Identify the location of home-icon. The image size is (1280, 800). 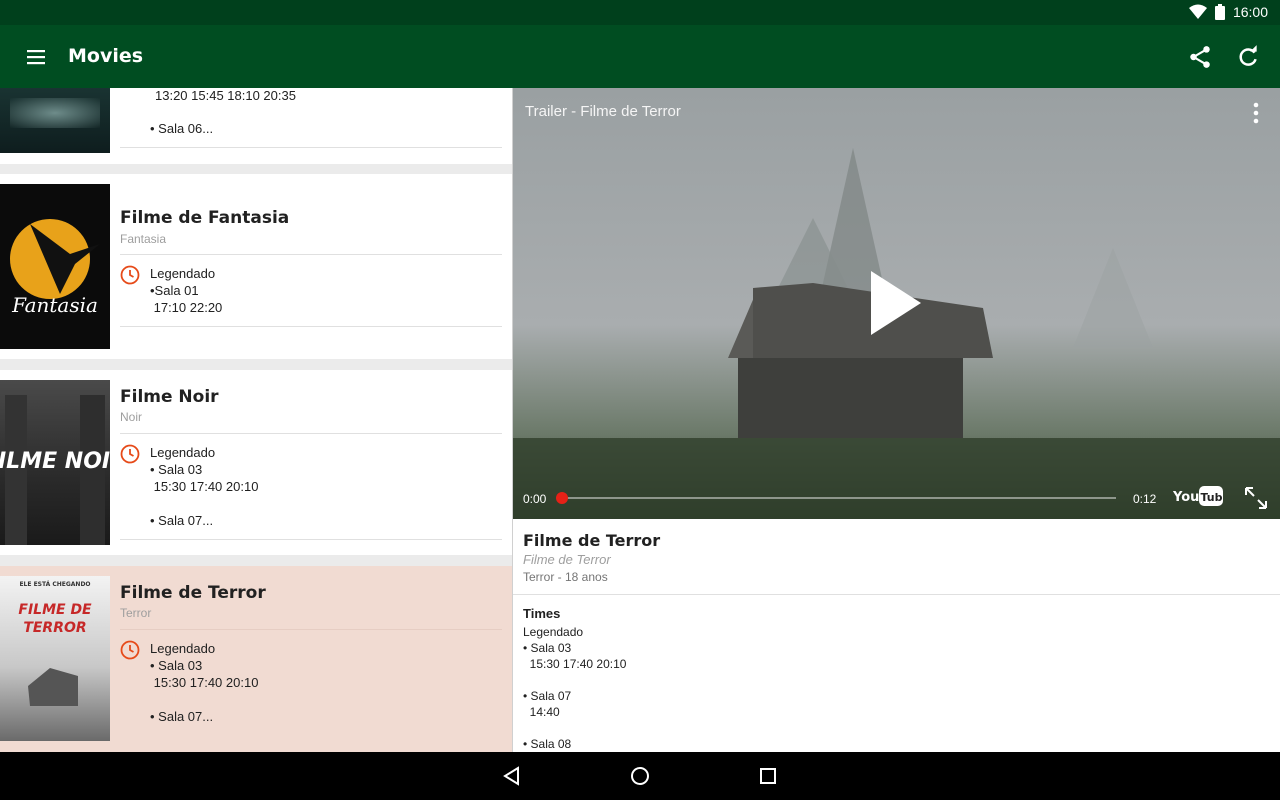
(640, 776).